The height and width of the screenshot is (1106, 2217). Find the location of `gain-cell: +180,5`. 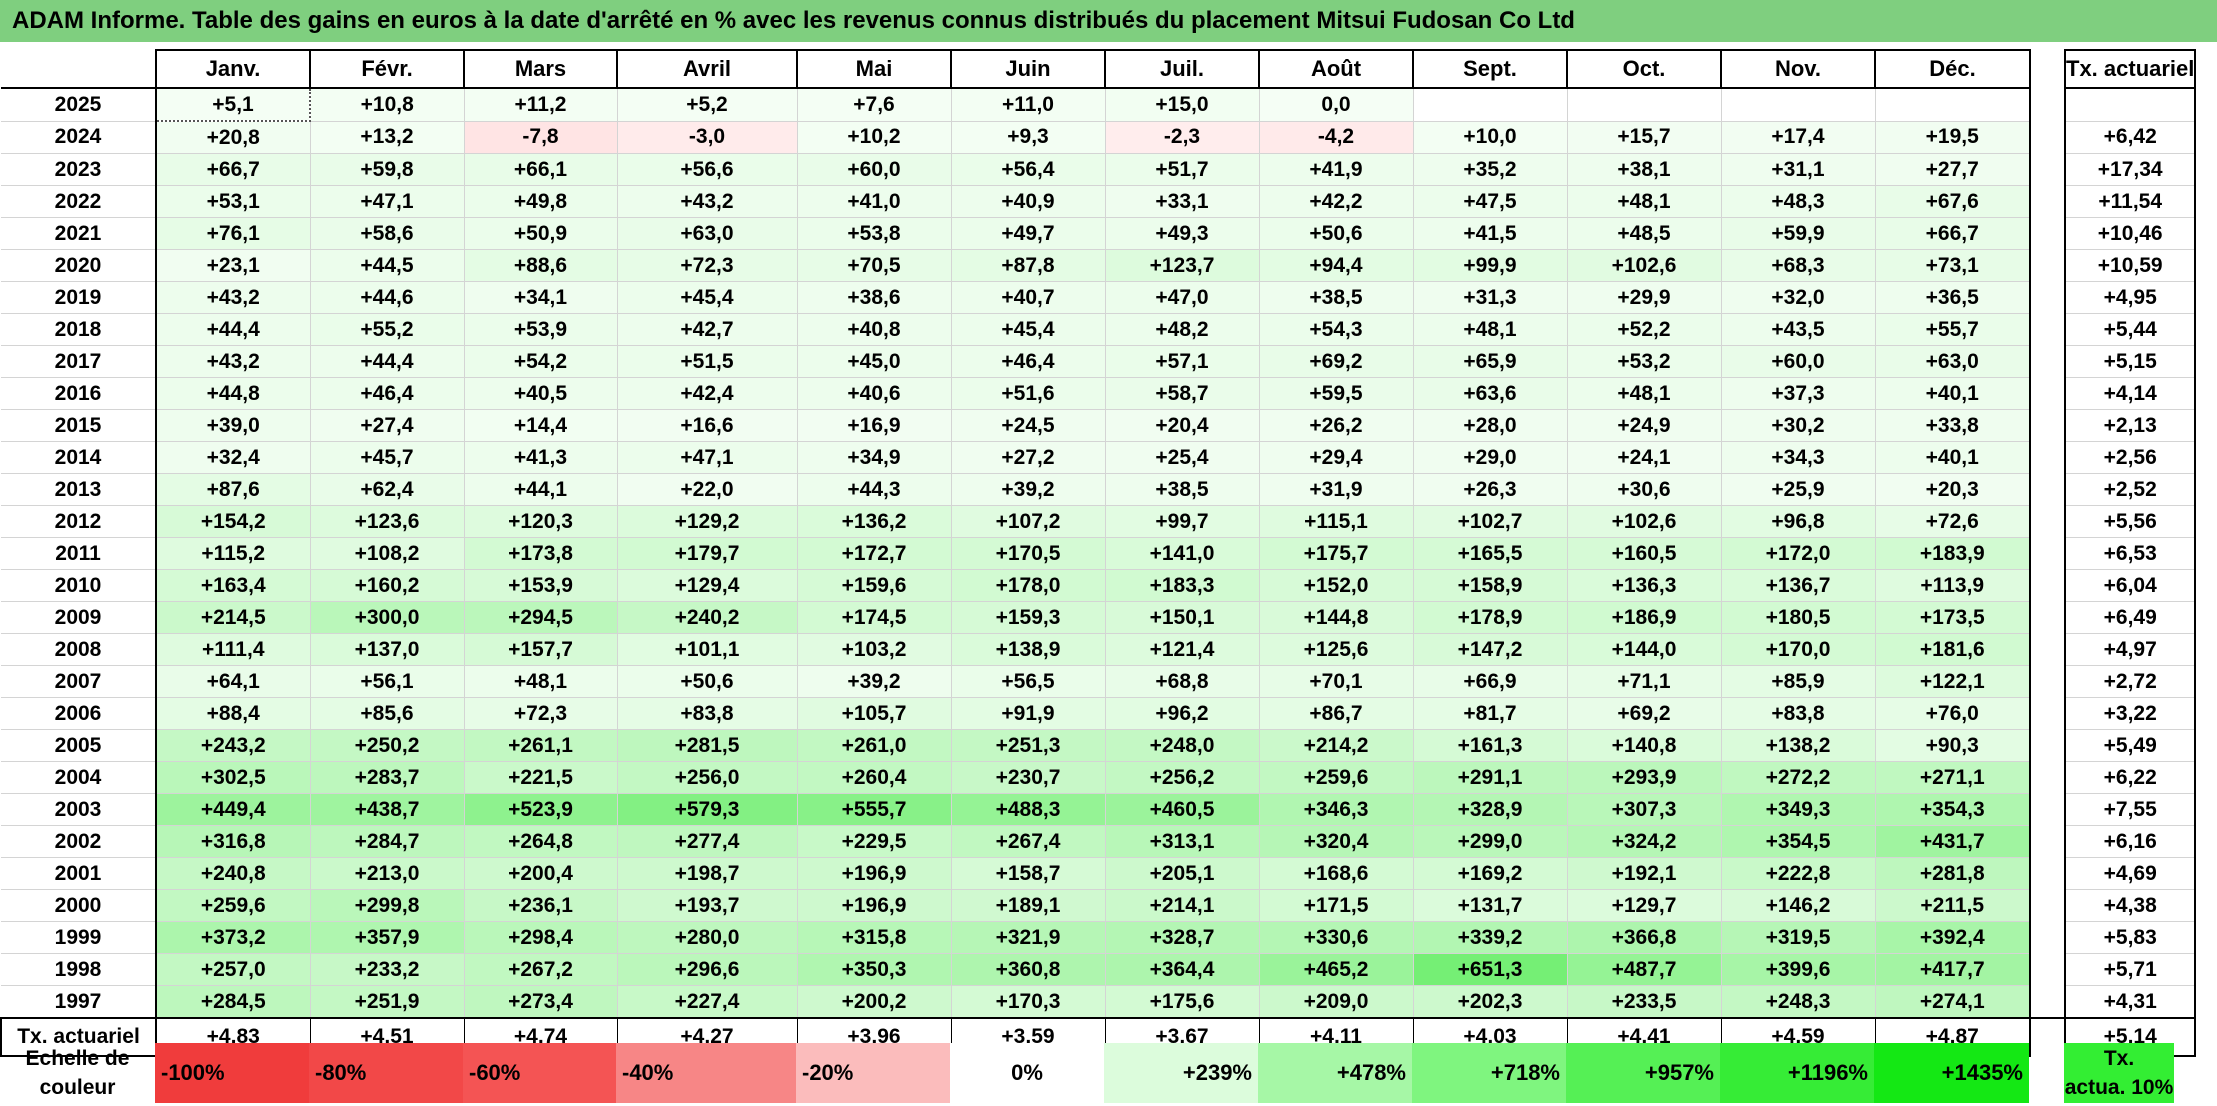

gain-cell: +180,5 is located at coordinates (1798, 617).